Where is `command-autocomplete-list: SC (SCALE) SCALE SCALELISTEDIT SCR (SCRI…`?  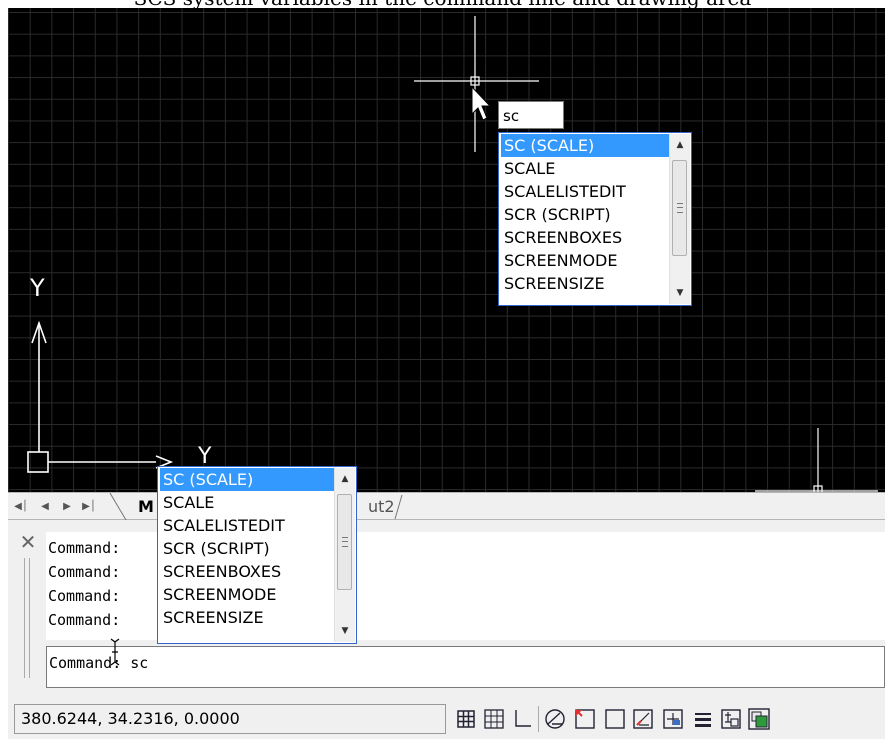
command-autocomplete-list: SC (SCALE) SCALE SCALELISTEDIT SCR (SCRI… is located at coordinates (257, 555).